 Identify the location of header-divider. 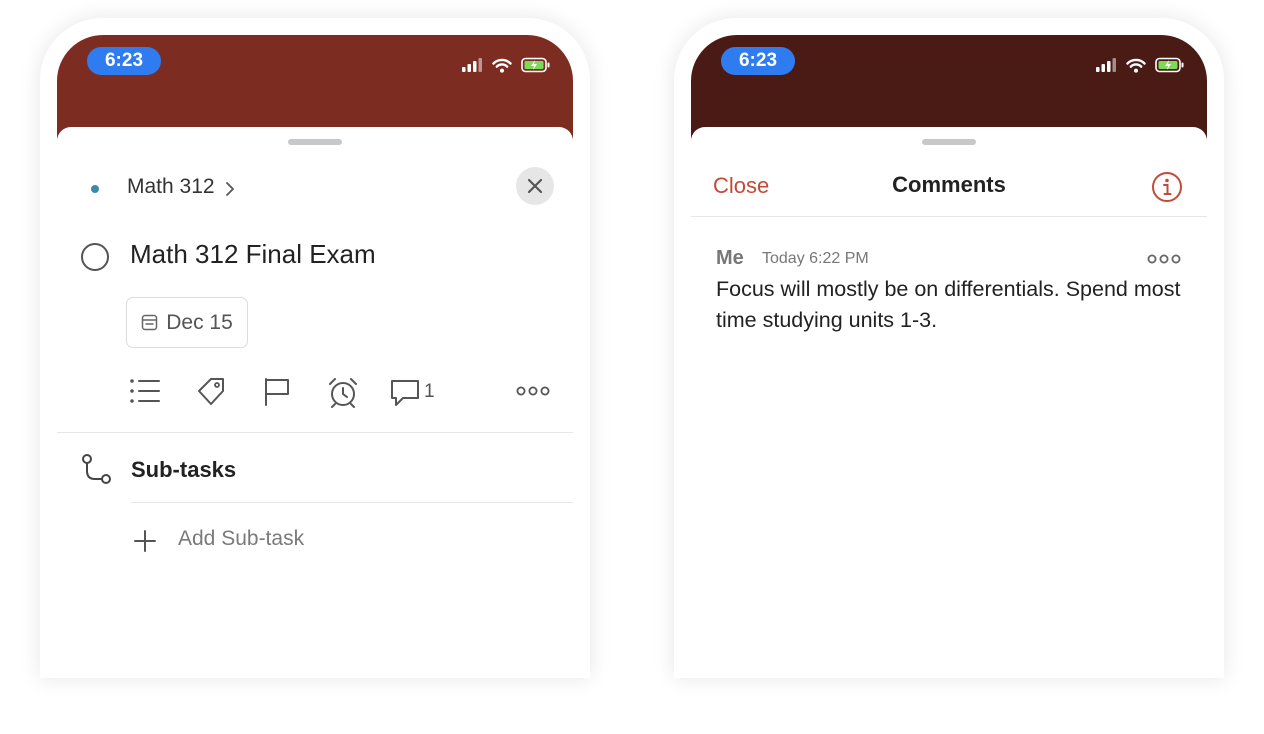
(949, 216).